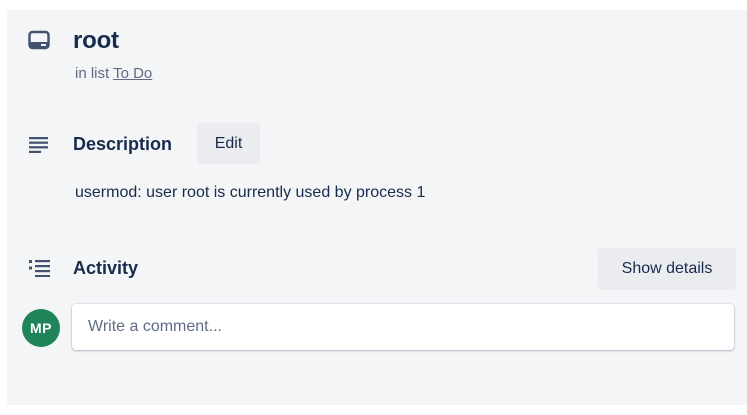 This screenshot has width=747, height=415. I want to click on avatar: MP, so click(41, 328).